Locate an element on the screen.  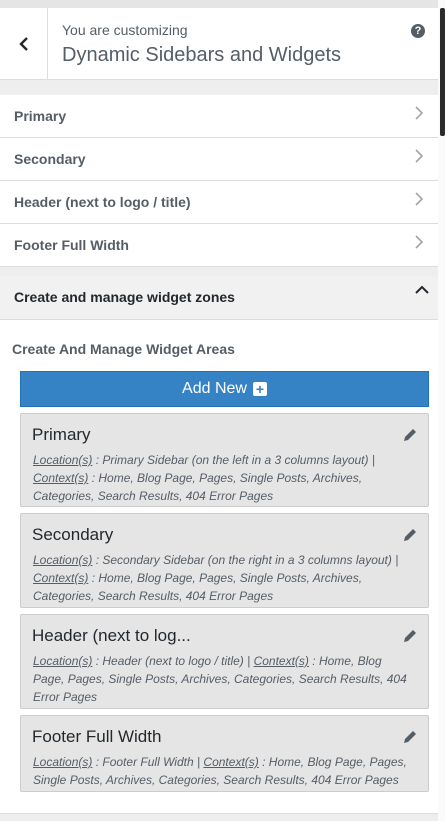
section-item-header: Header (next to logo / title) is located at coordinates (219, 202).